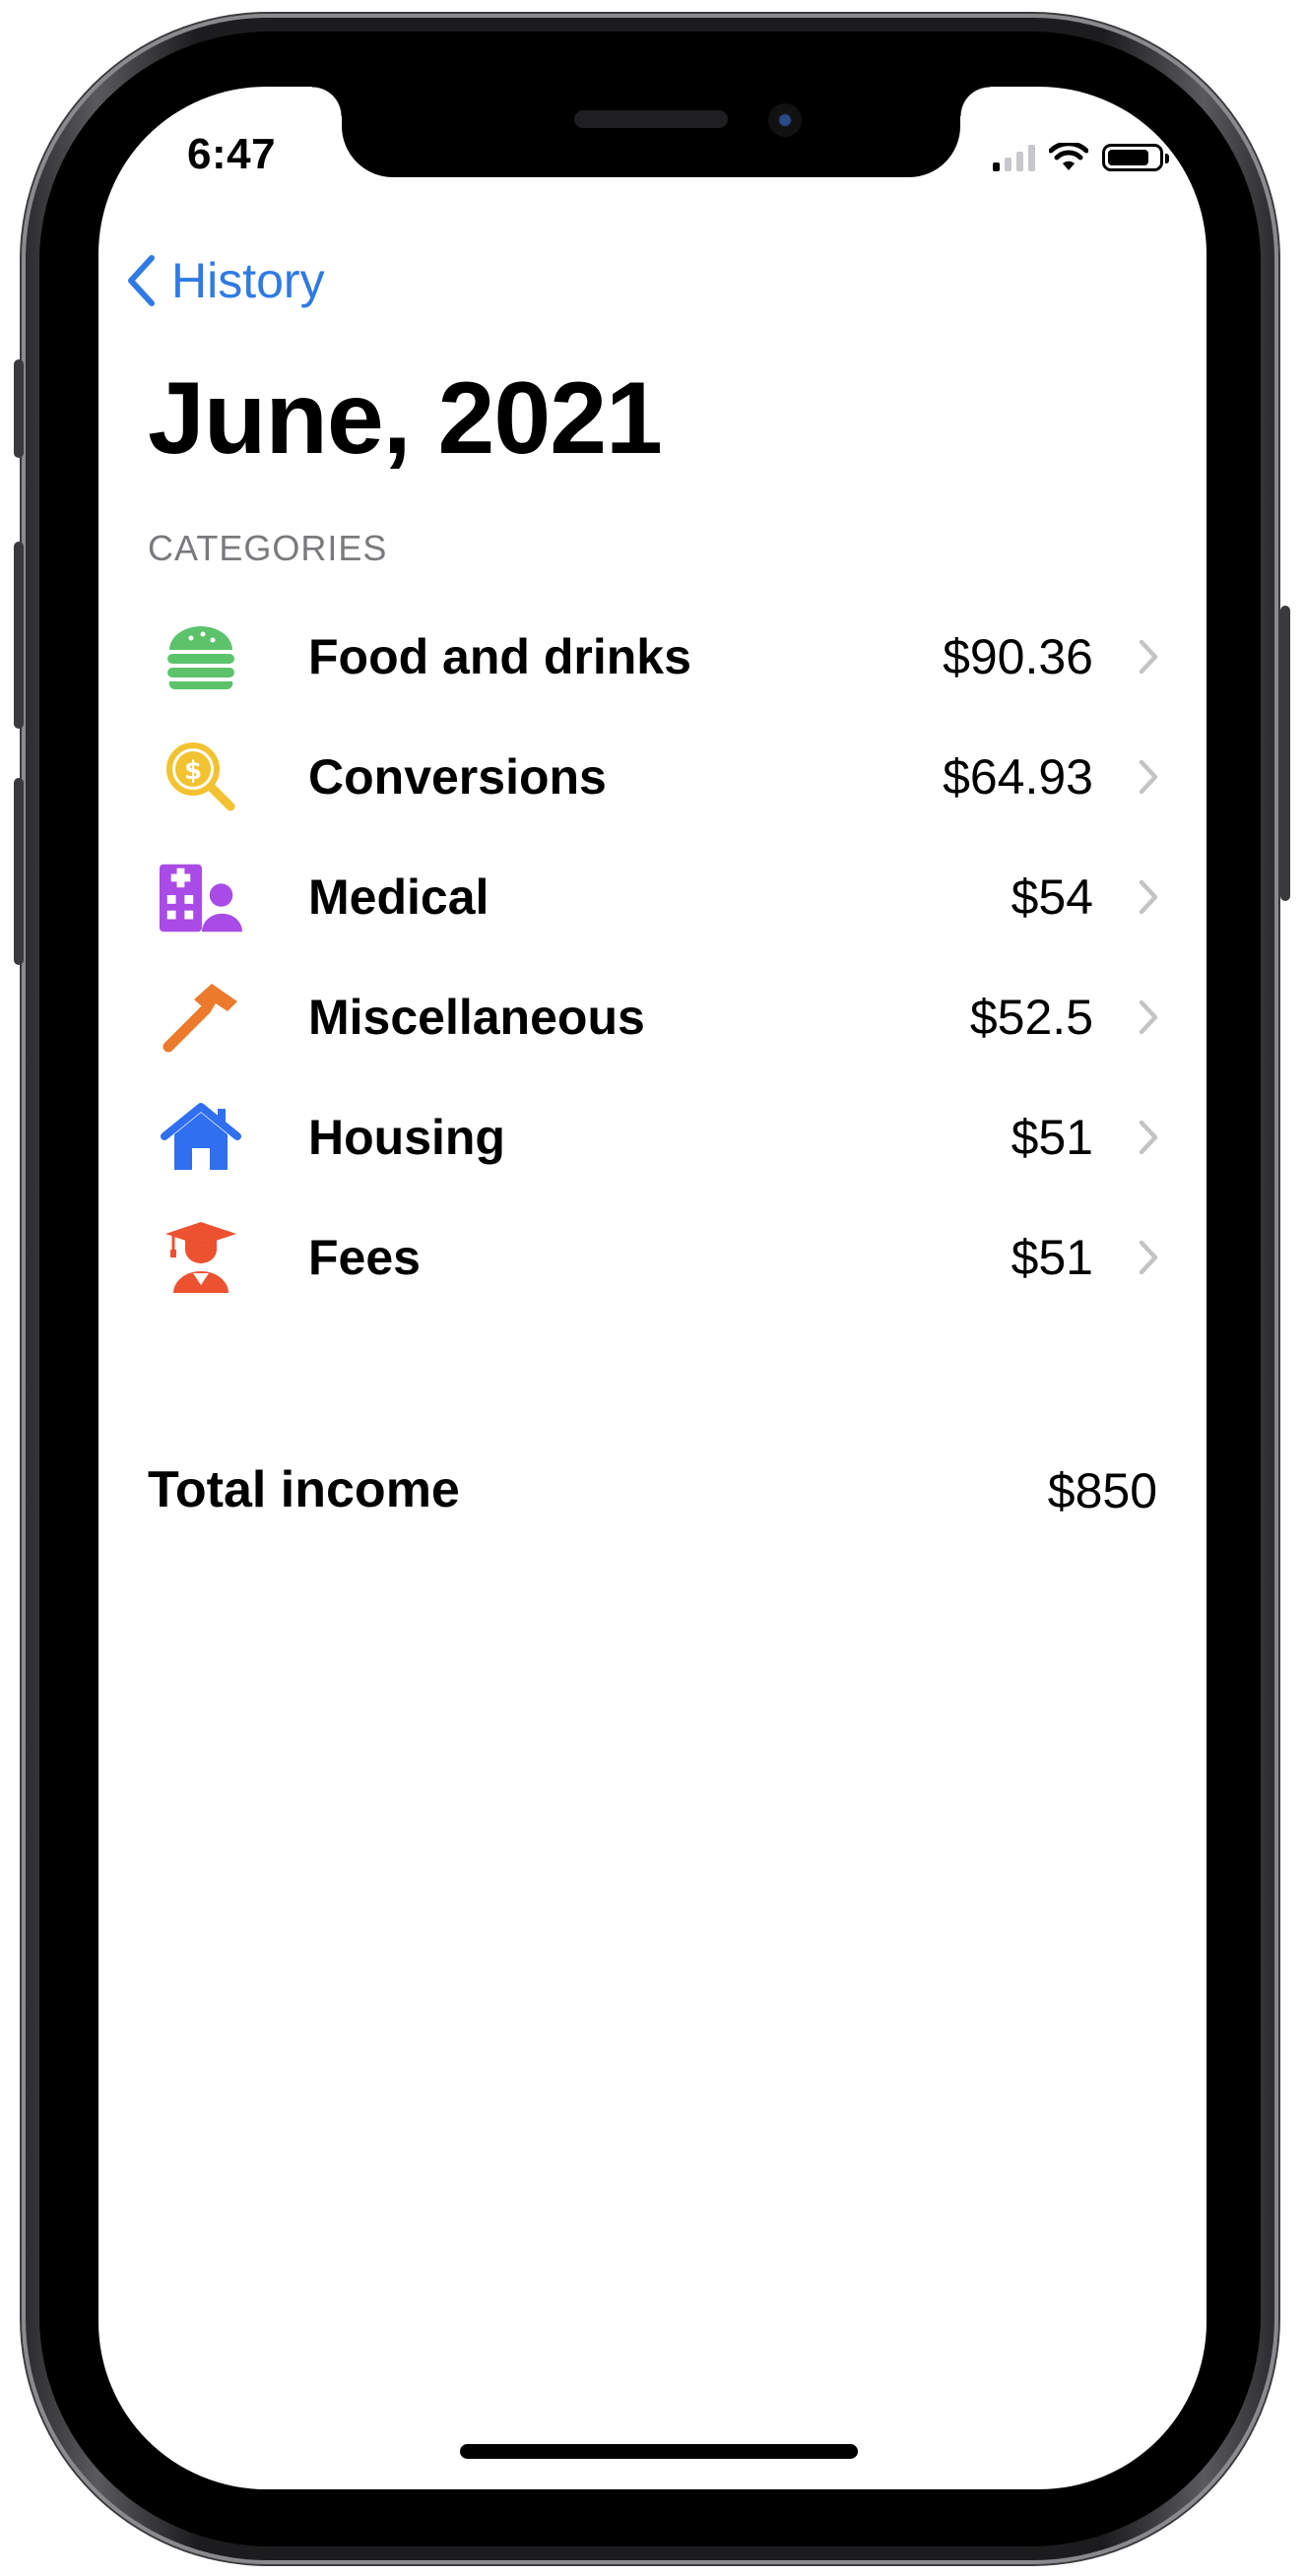 The height and width of the screenshot is (2576, 1305). I want to click on silent-switch, so click(19, 408).